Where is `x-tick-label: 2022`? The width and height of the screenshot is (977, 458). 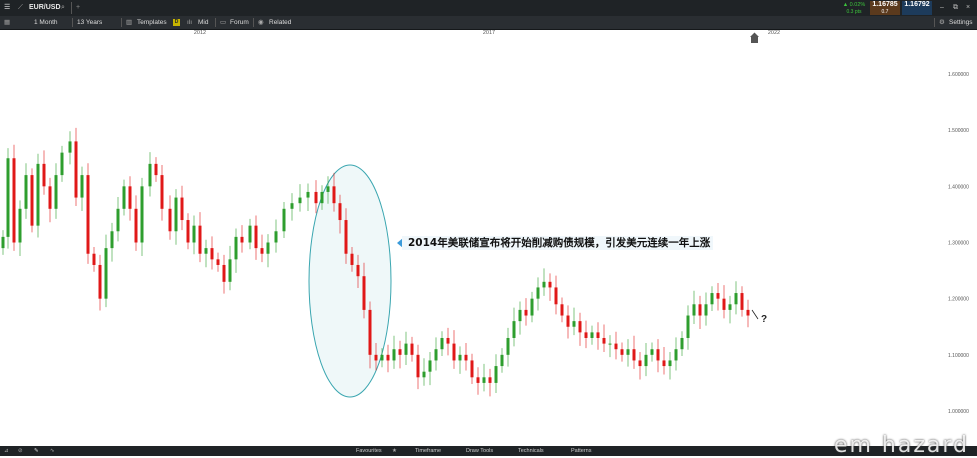 x-tick-label: 2022 is located at coordinates (774, 33).